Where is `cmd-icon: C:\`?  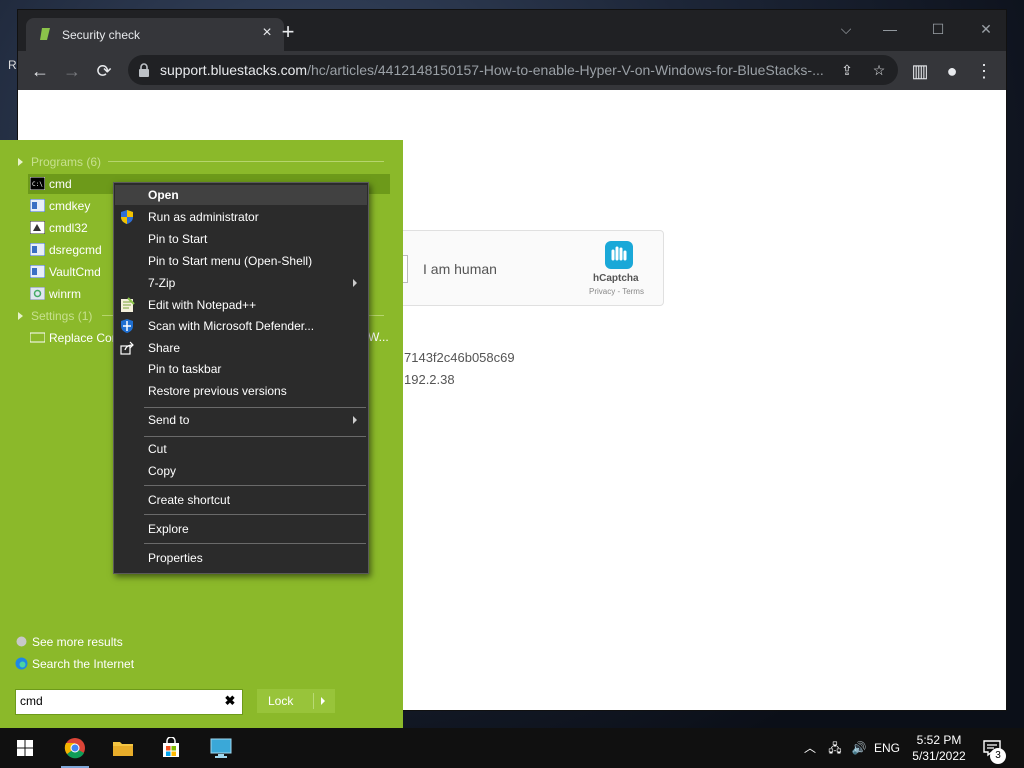
cmd-icon: C:\ is located at coordinates (37, 183).